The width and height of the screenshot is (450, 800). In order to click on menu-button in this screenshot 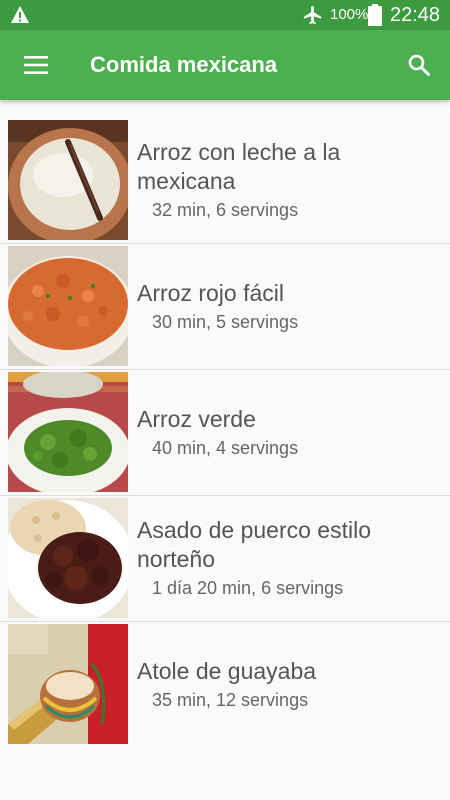, I will do `click(36, 65)`.